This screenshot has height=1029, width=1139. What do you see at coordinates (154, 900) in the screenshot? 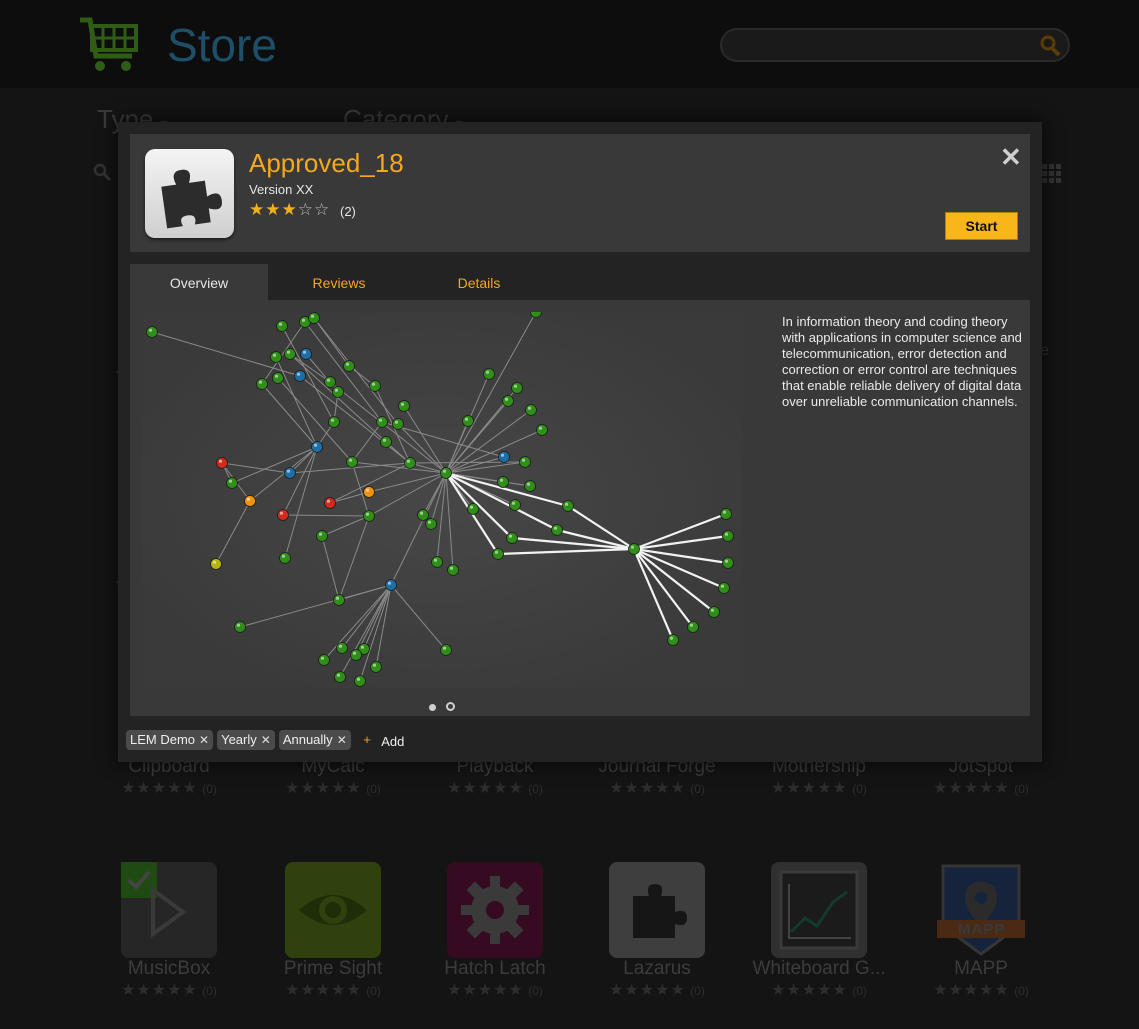
I see `play-icon` at bounding box center [154, 900].